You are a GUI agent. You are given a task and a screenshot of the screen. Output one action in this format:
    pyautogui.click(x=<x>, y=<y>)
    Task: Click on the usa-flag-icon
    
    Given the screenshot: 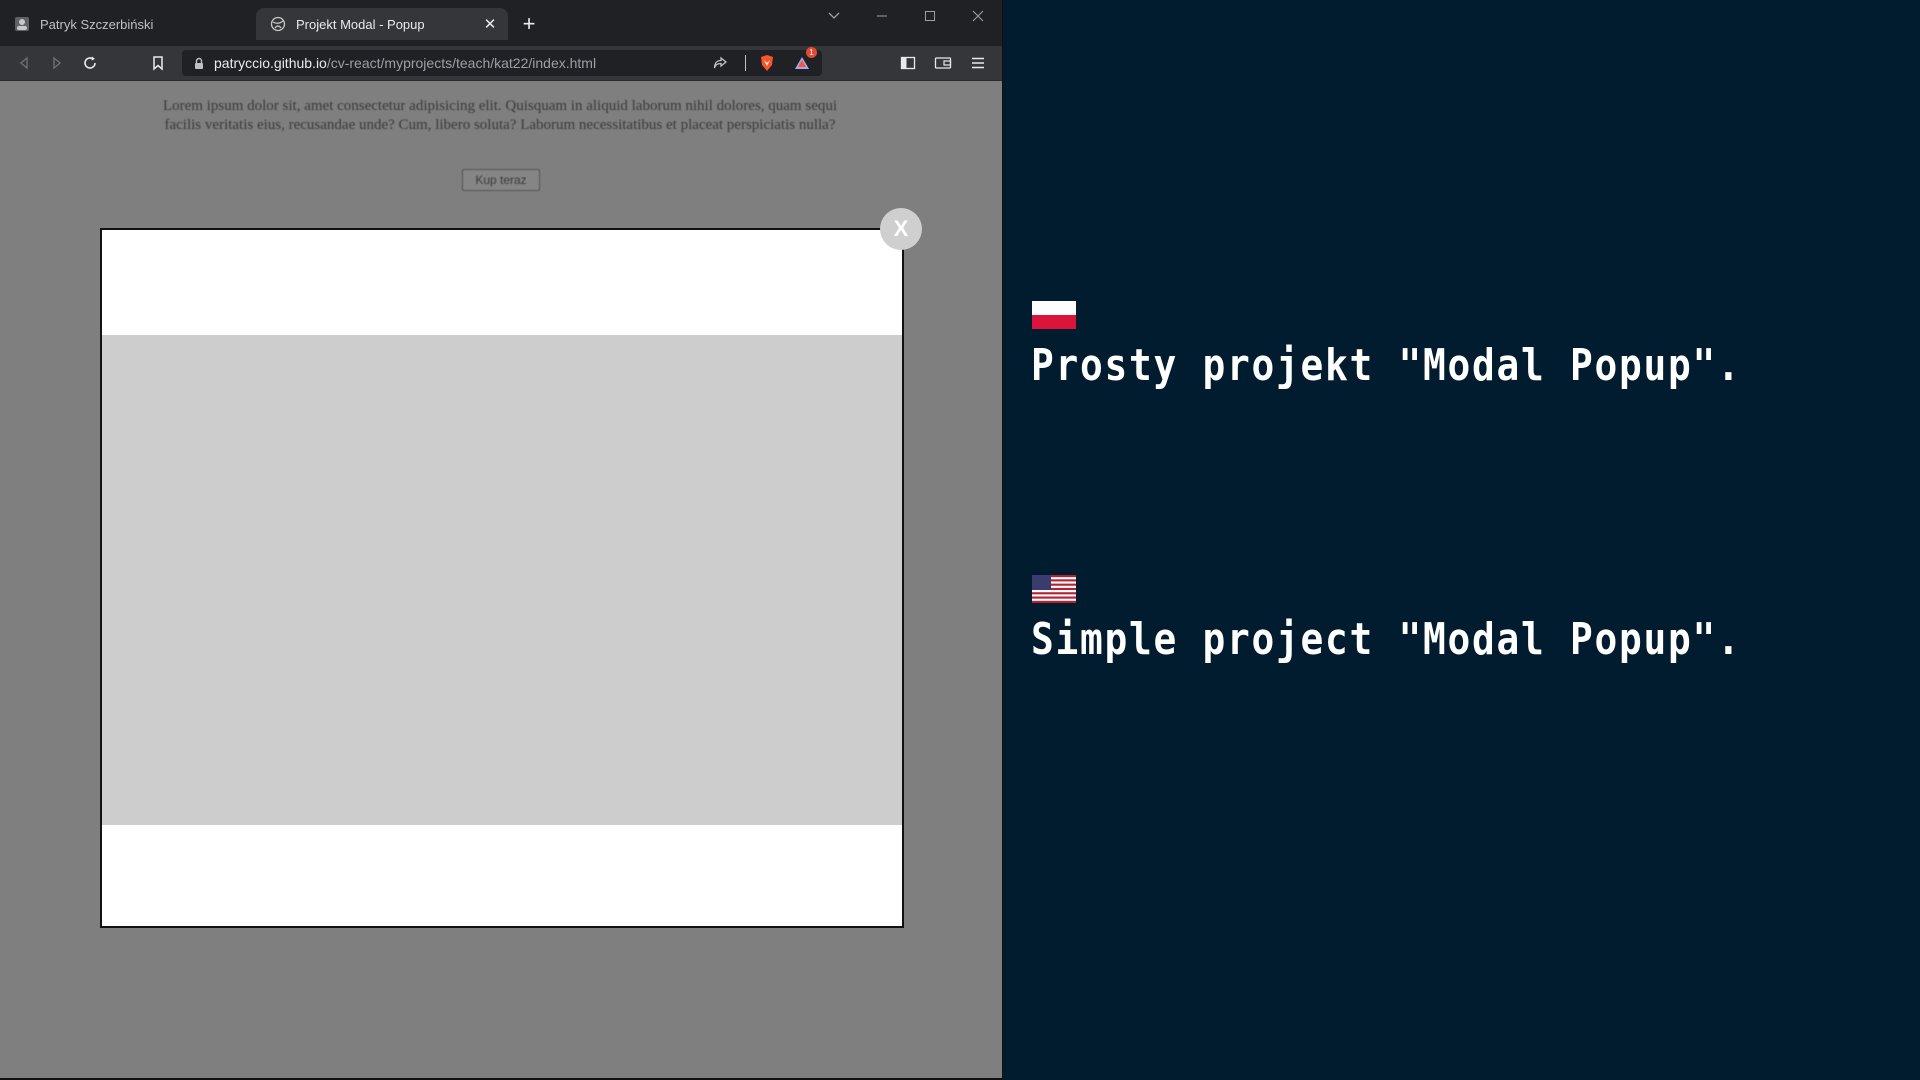 What is the action you would take?
    pyautogui.click(x=1054, y=589)
    